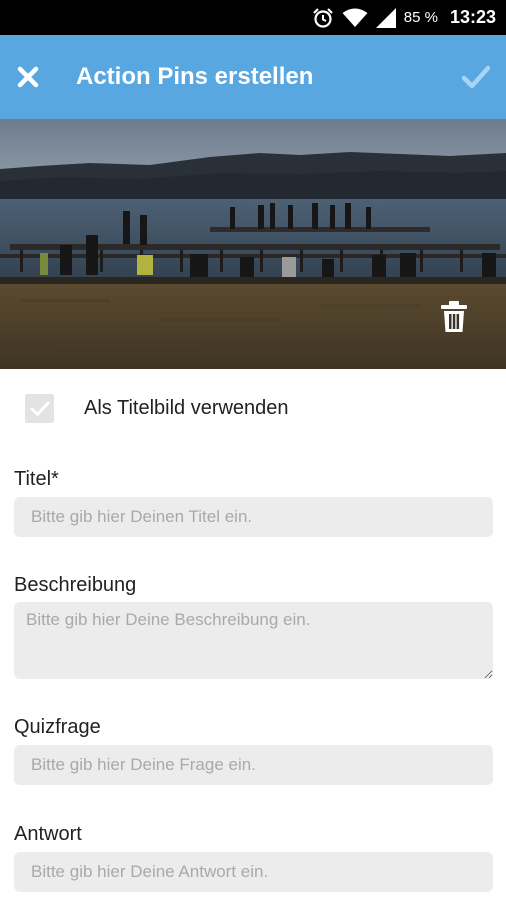 The image size is (506, 900). What do you see at coordinates (385, 17) in the screenshot?
I see `cell-signal-icon` at bounding box center [385, 17].